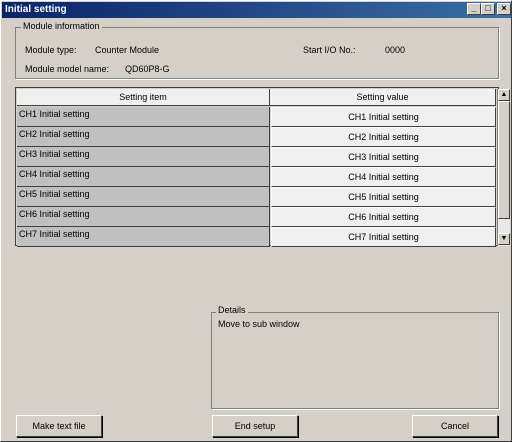 The image size is (512, 442). I want to click on setting-value-button: CH4 Initial setting, so click(383, 177).